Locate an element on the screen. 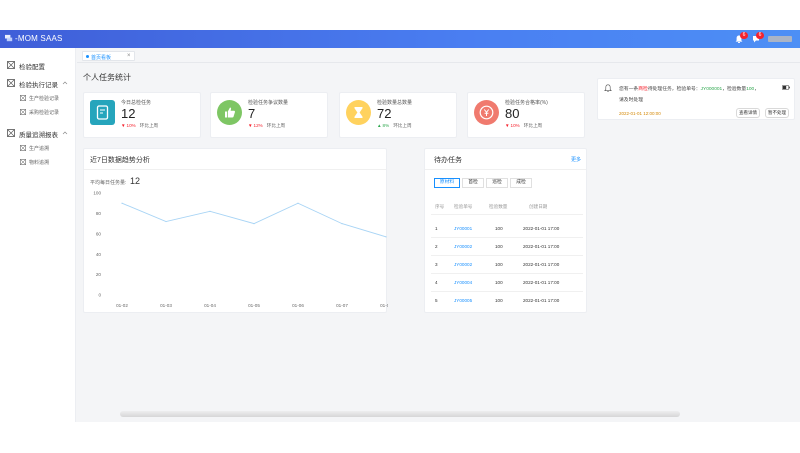 The height and width of the screenshot is (453, 800). row-no: 3 is located at coordinates (436, 264).